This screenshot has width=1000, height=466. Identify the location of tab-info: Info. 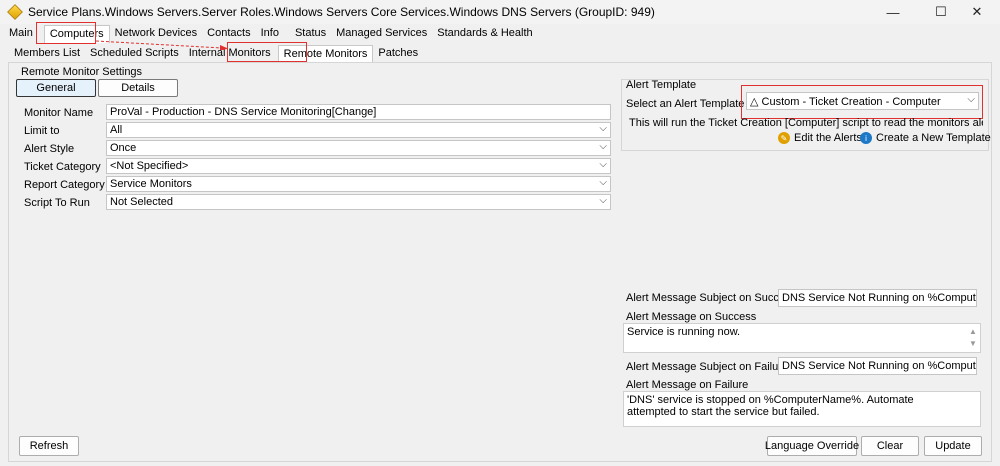
(270, 34).